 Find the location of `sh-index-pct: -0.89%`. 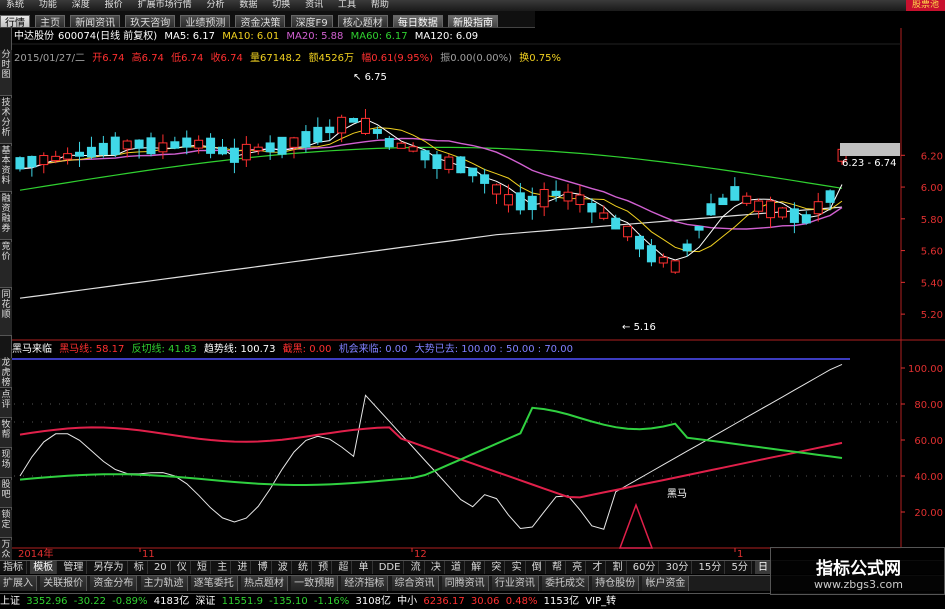

sh-index-pct: -0.89% is located at coordinates (130, 601).